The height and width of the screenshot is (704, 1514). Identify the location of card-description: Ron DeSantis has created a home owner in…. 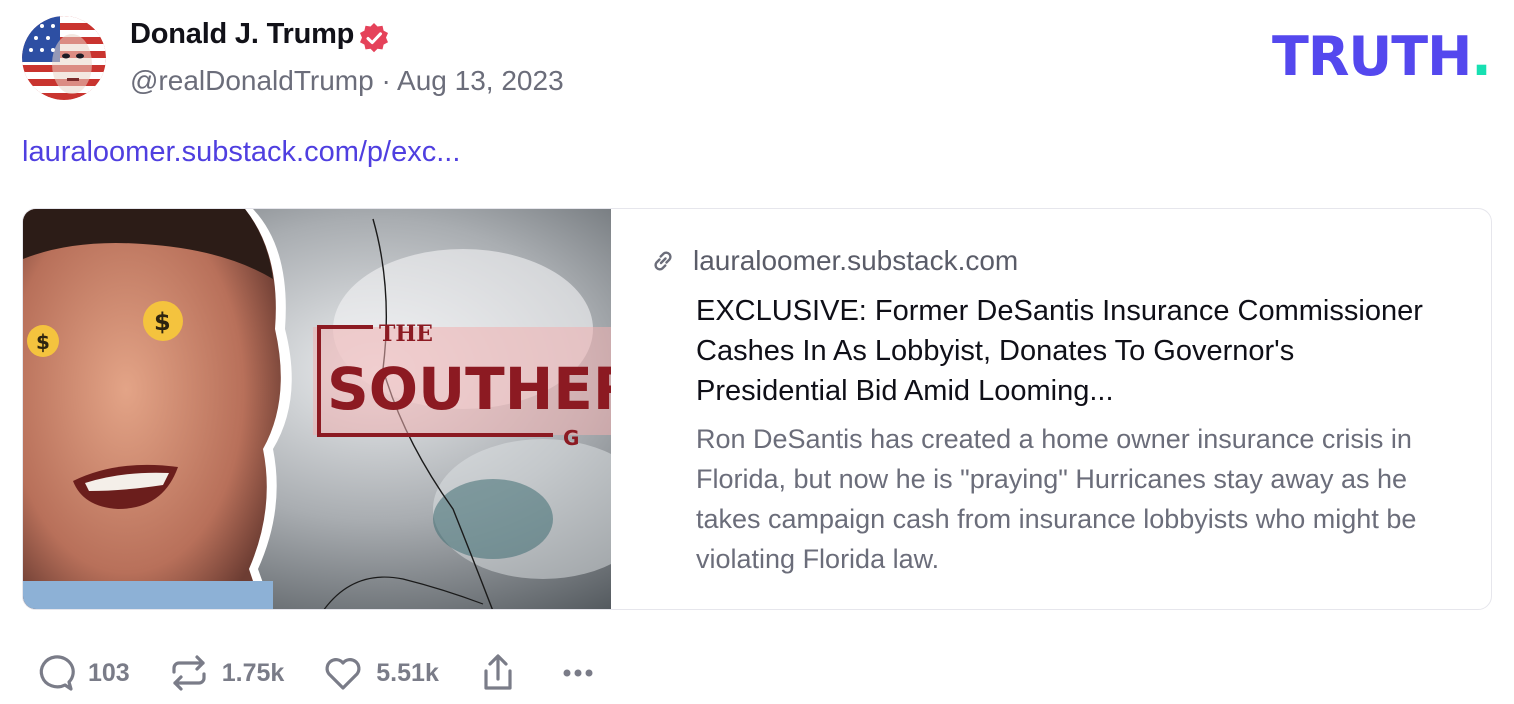
(1056, 499).